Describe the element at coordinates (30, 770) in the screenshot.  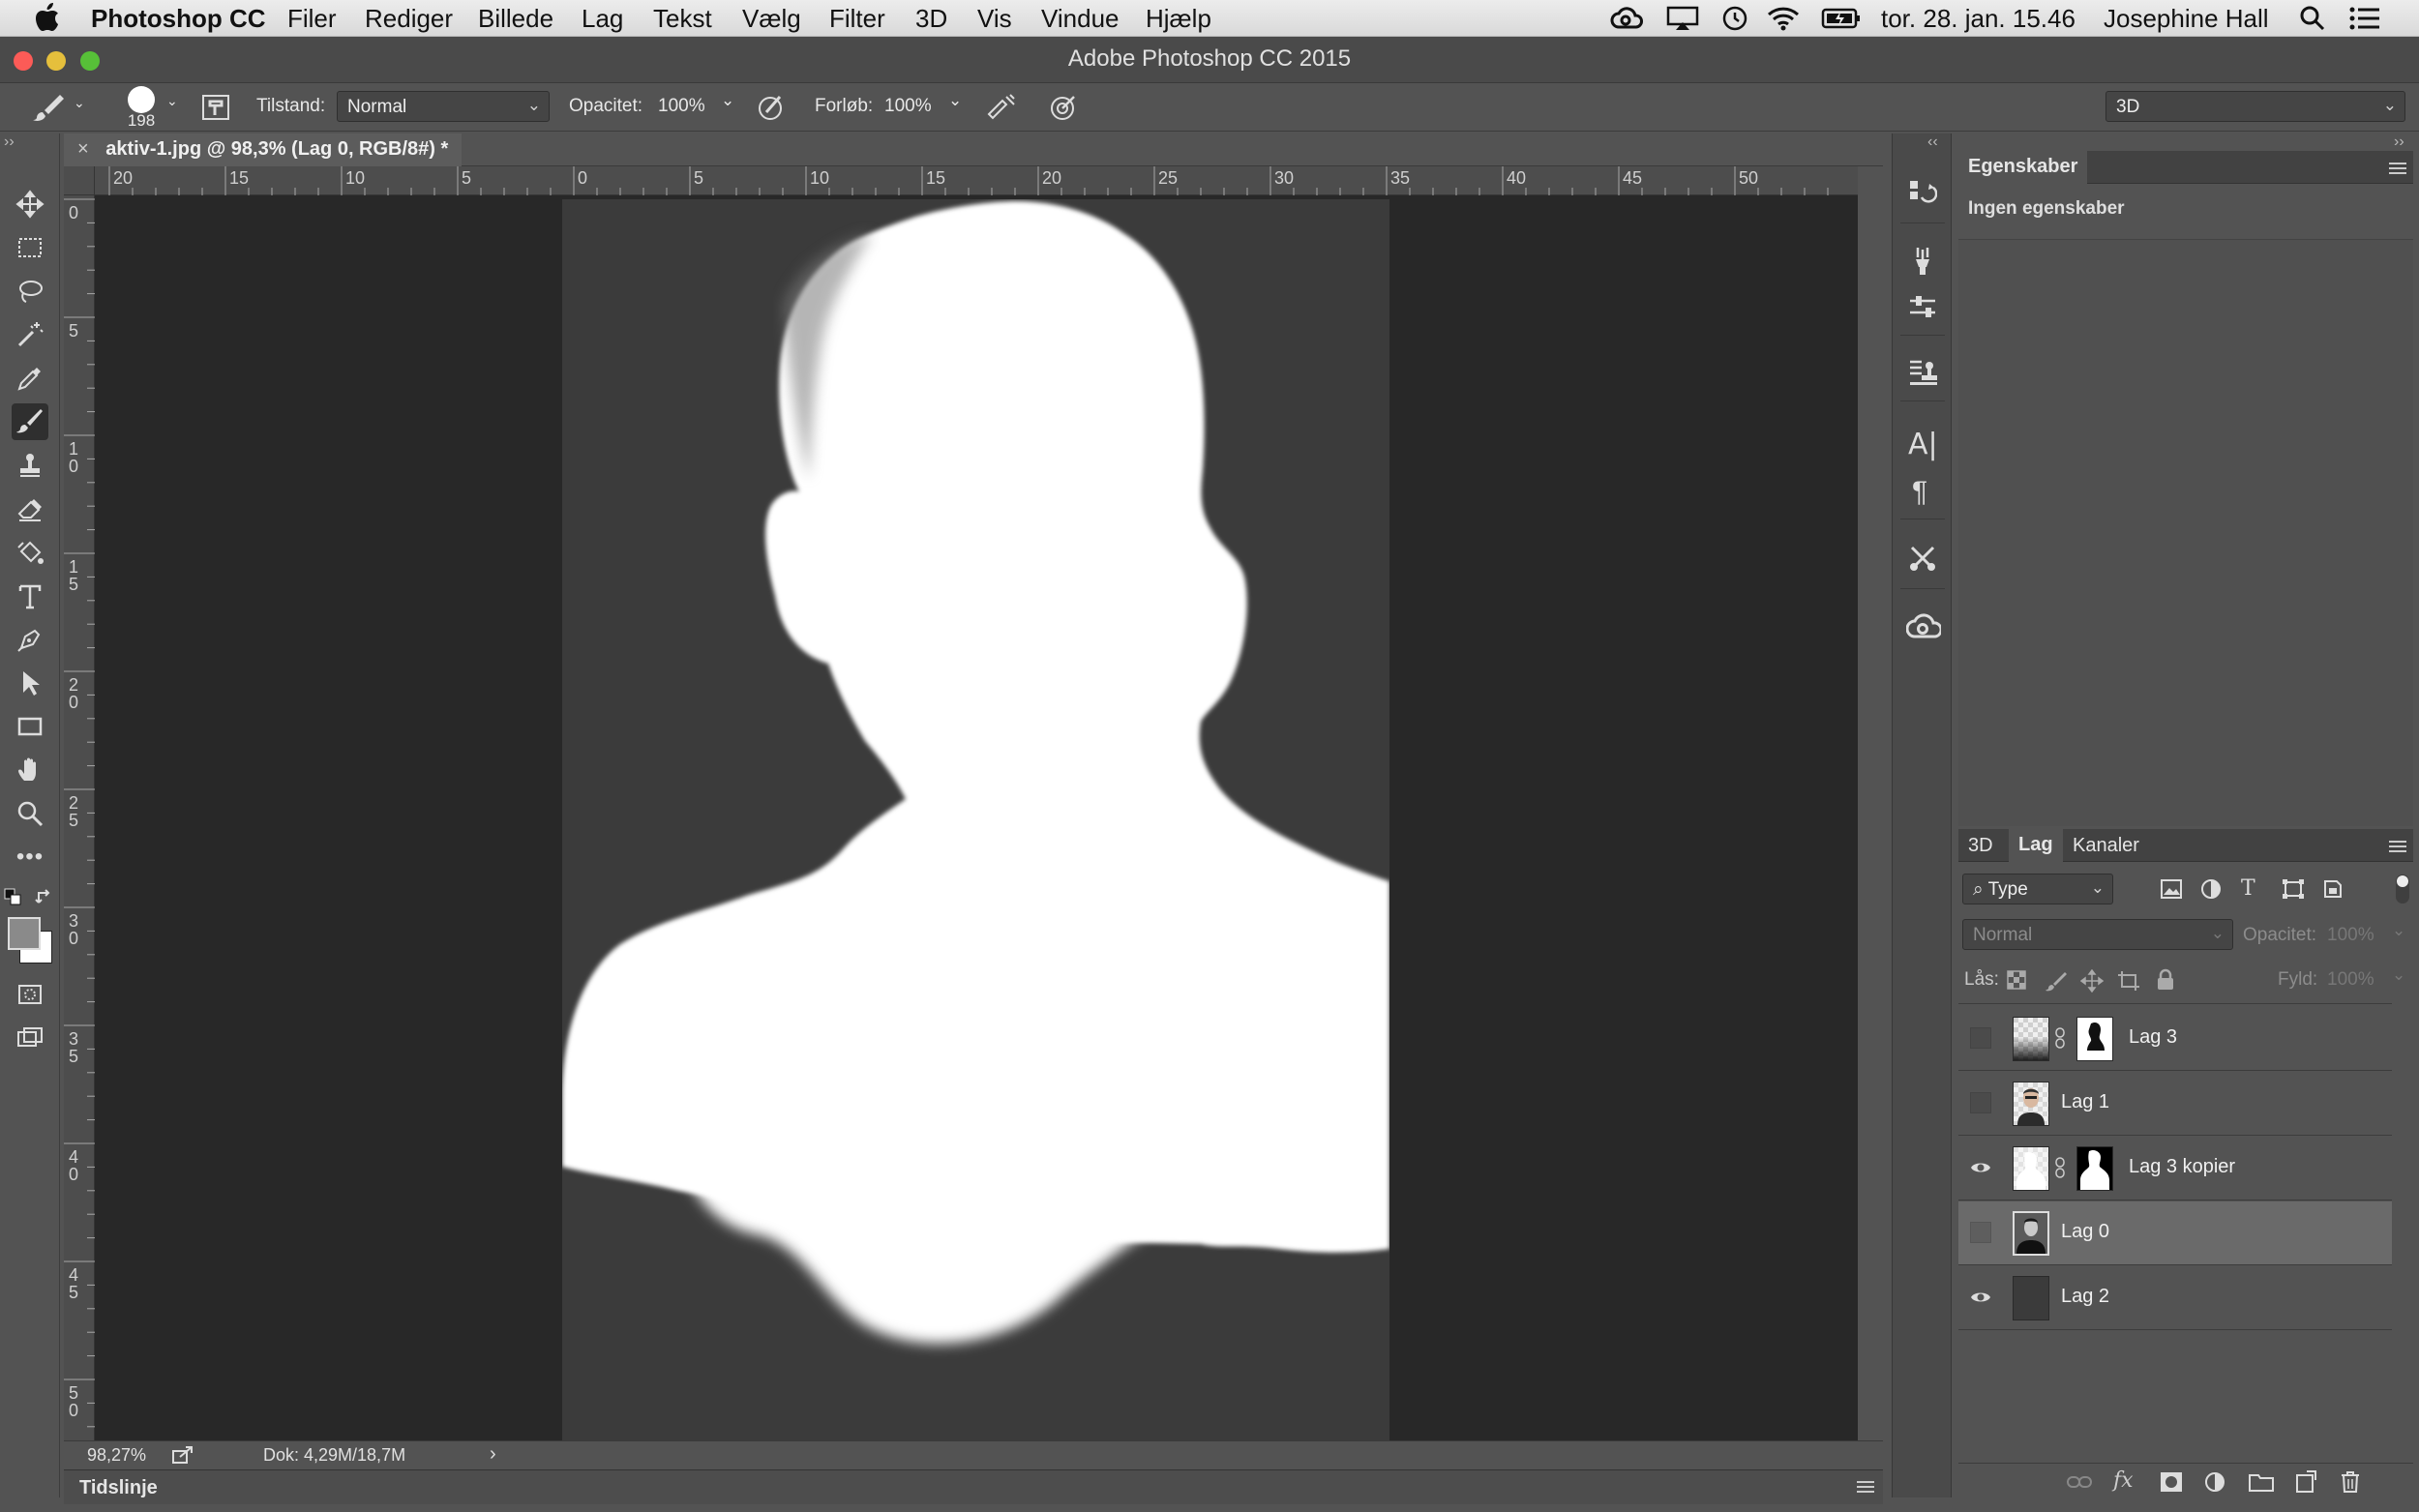
I see `hand-tool` at that location.